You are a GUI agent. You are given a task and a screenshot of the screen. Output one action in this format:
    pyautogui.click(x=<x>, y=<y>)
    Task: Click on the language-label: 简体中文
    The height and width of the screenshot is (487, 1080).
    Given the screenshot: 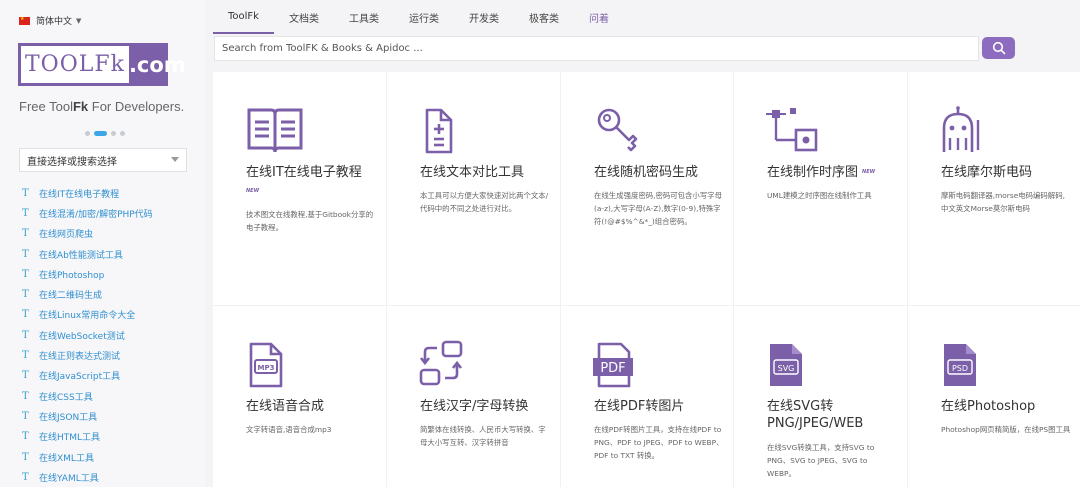 What is the action you would take?
    pyautogui.click(x=54, y=22)
    